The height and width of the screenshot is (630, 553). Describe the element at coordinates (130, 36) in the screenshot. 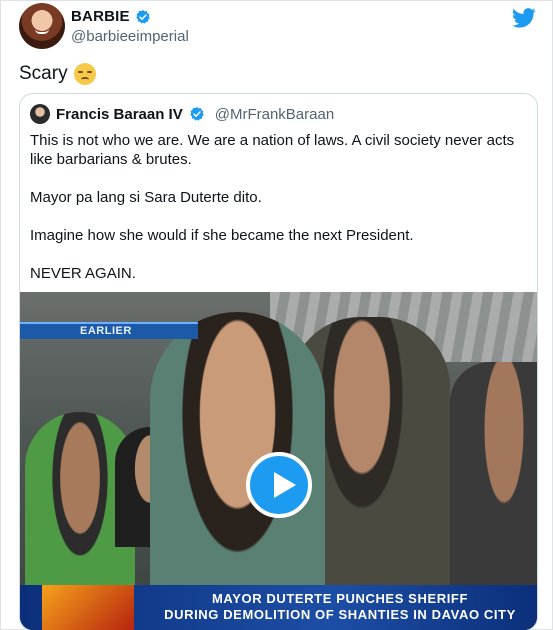

I see `author-handle: @barbieeimperial` at that location.